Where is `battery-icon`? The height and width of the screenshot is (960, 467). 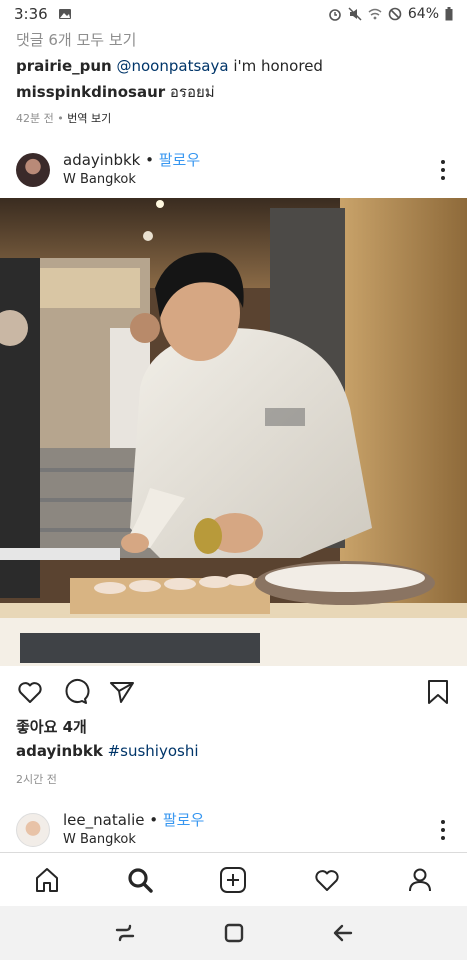
battery-icon is located at coordinates (449, 14).